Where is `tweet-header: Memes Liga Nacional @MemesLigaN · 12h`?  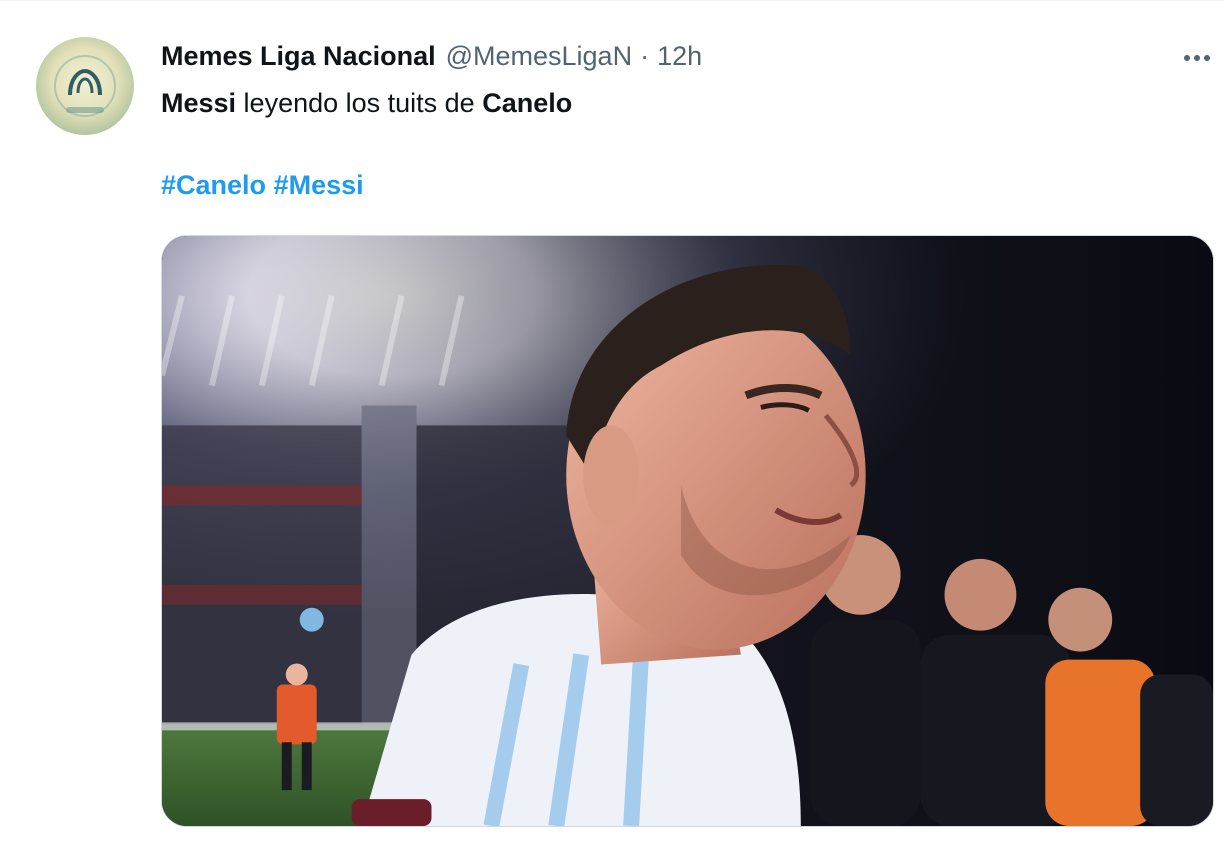
tweet-header: Memes Liga Nacional @MemesLigaN · 12h is located at coordinates (431, 56).